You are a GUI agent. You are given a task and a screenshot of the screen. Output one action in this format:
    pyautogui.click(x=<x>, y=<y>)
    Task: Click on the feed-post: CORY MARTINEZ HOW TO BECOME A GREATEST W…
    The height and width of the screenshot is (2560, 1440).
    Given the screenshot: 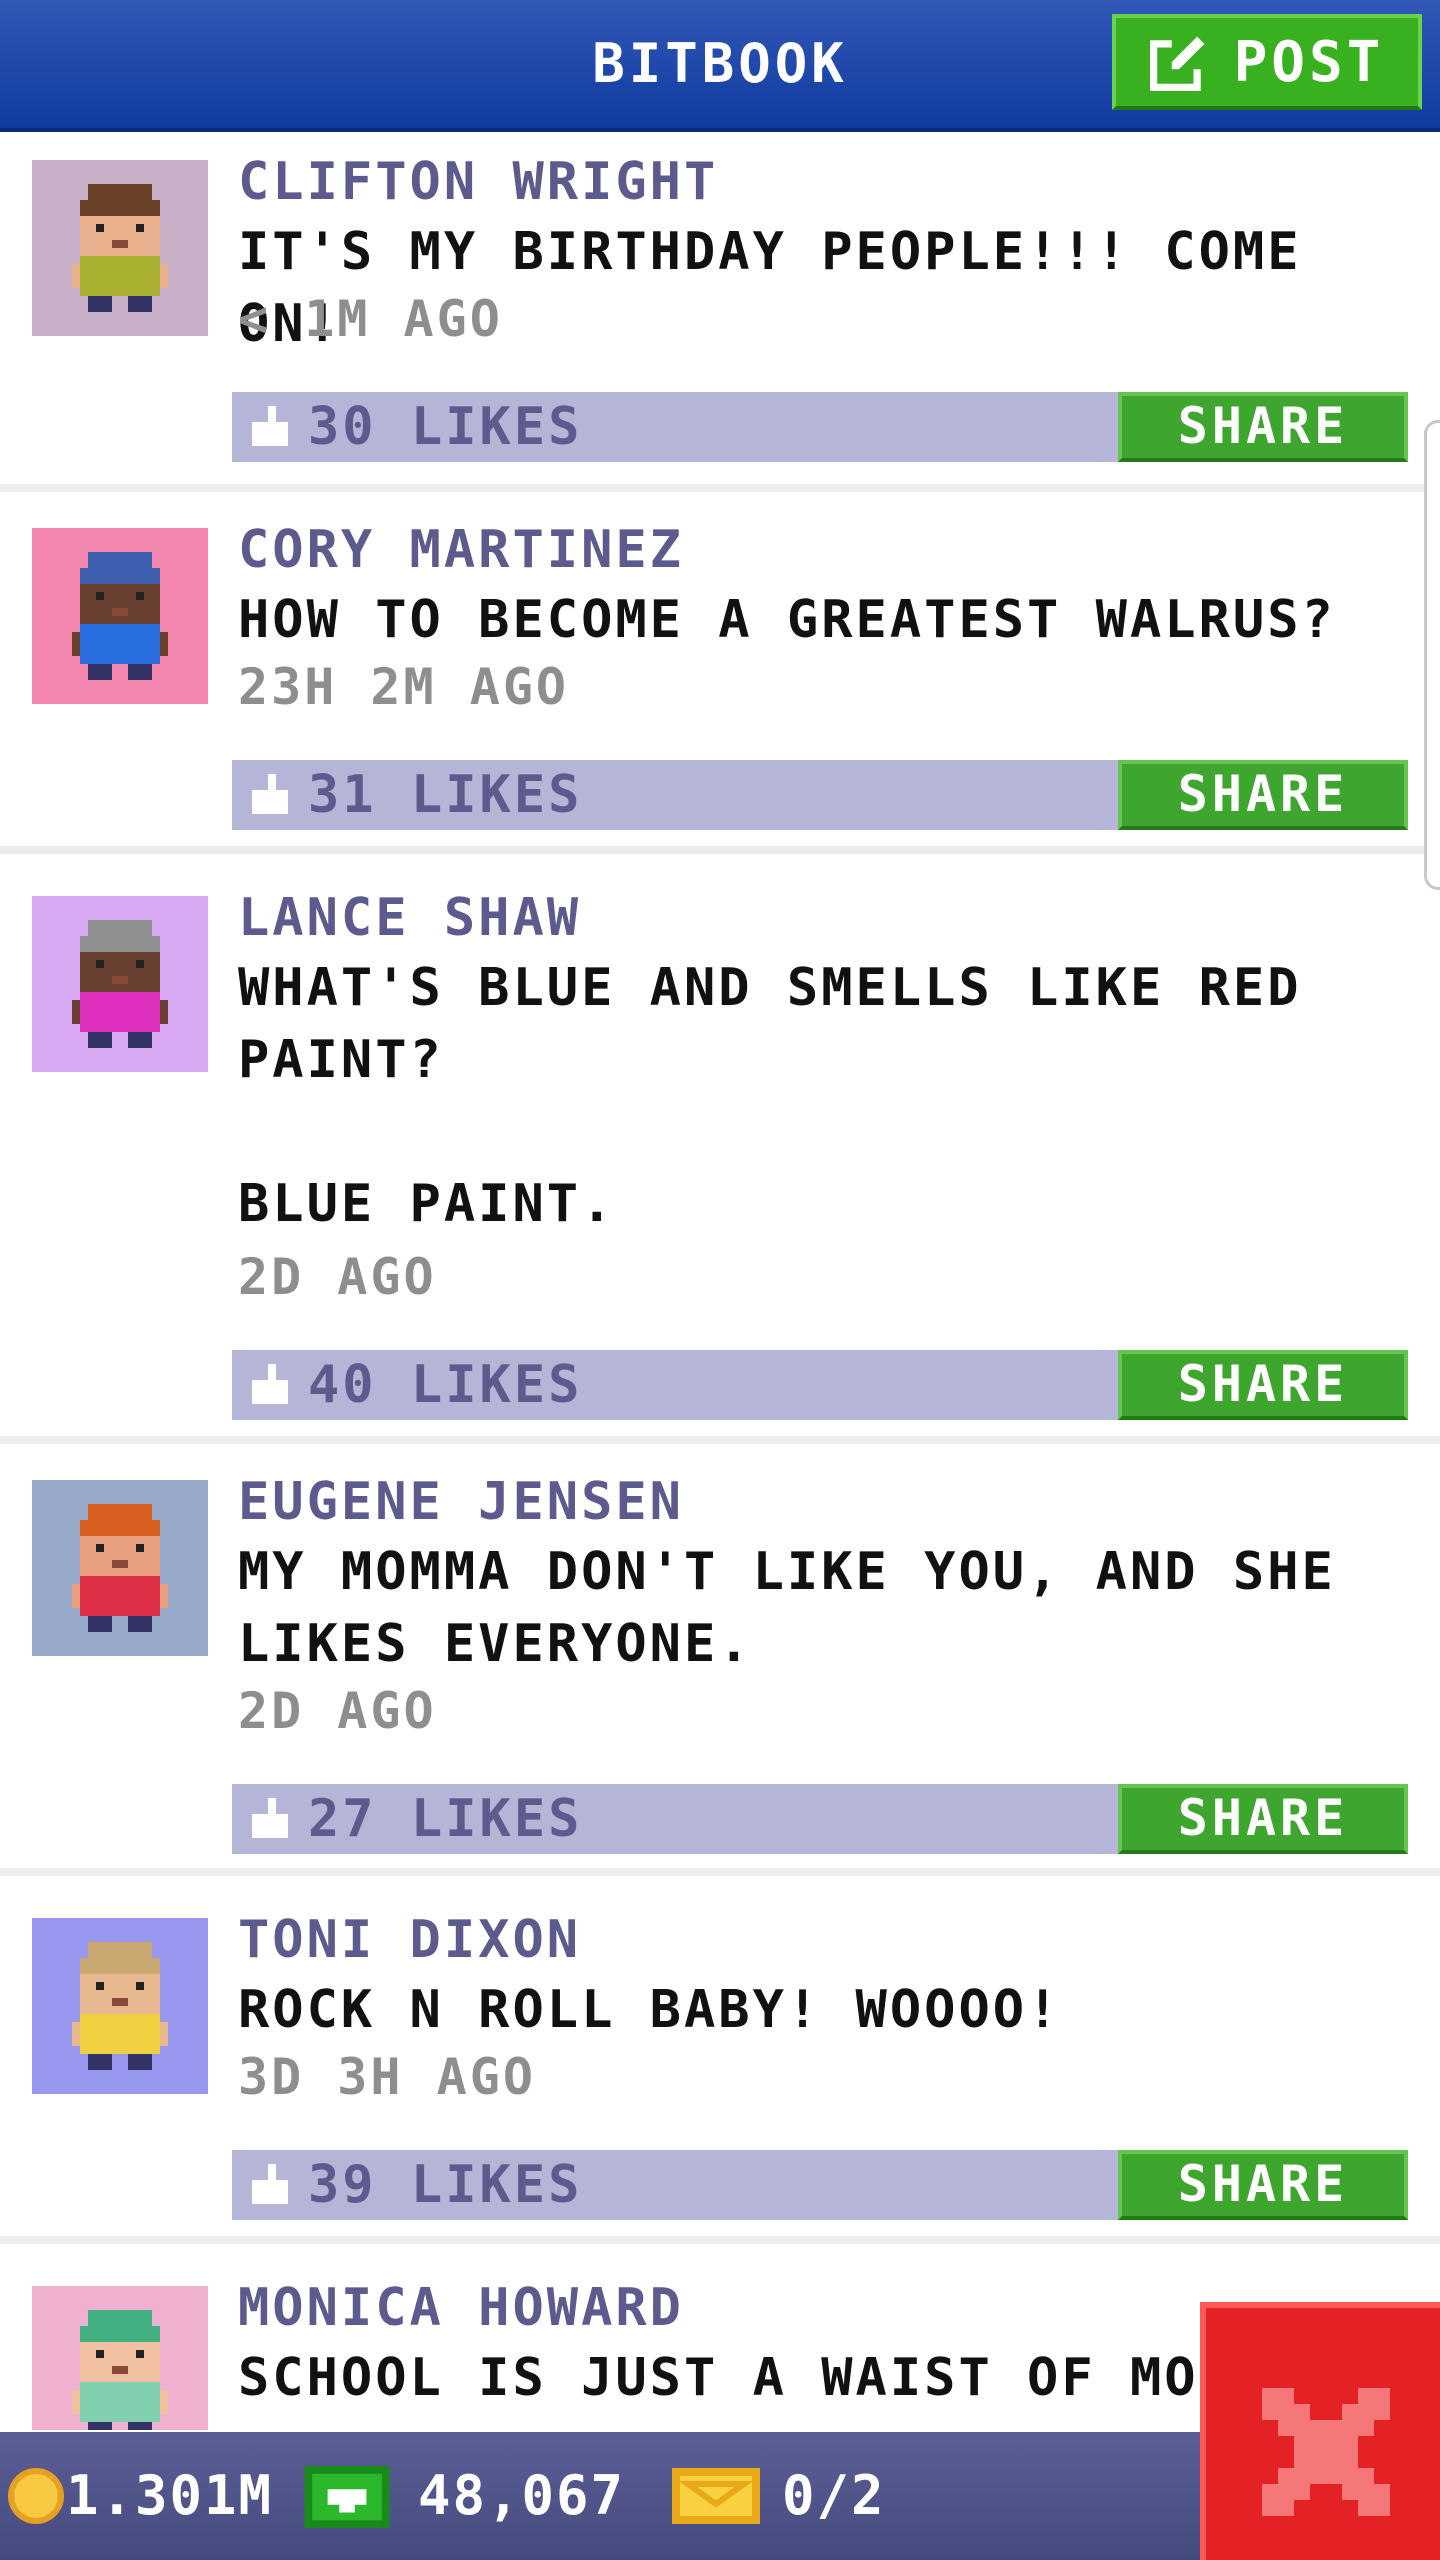 What is the action you would take?
    pyautogui.click(x=720, y=674)
    